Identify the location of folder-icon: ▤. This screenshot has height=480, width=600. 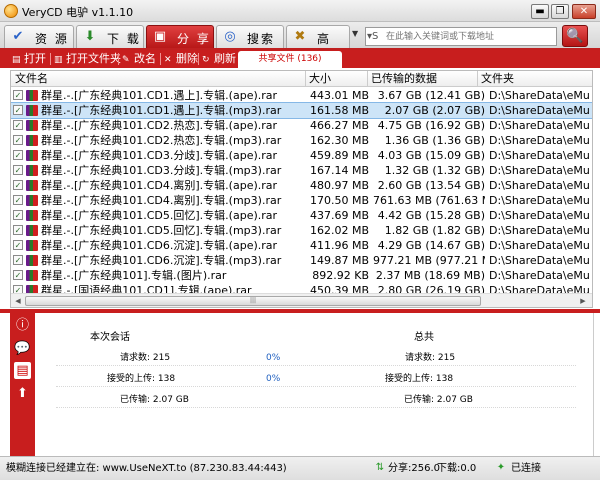
(16, 60).